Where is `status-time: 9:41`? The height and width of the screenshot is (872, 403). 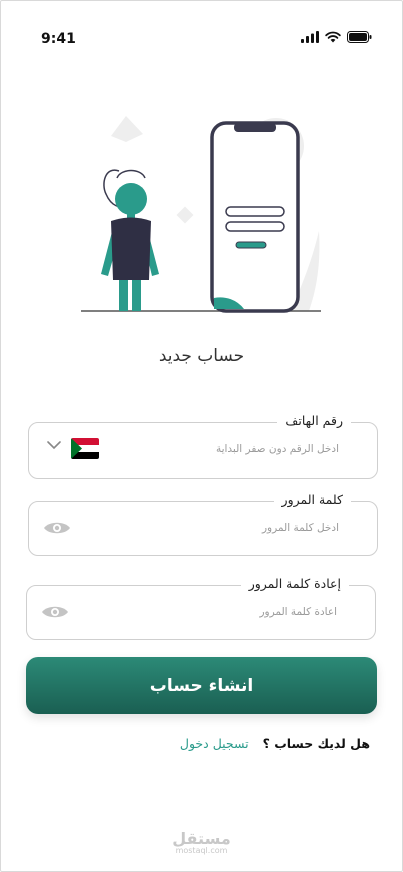 status-time: 9:41 is located at coordinates (58, 39).